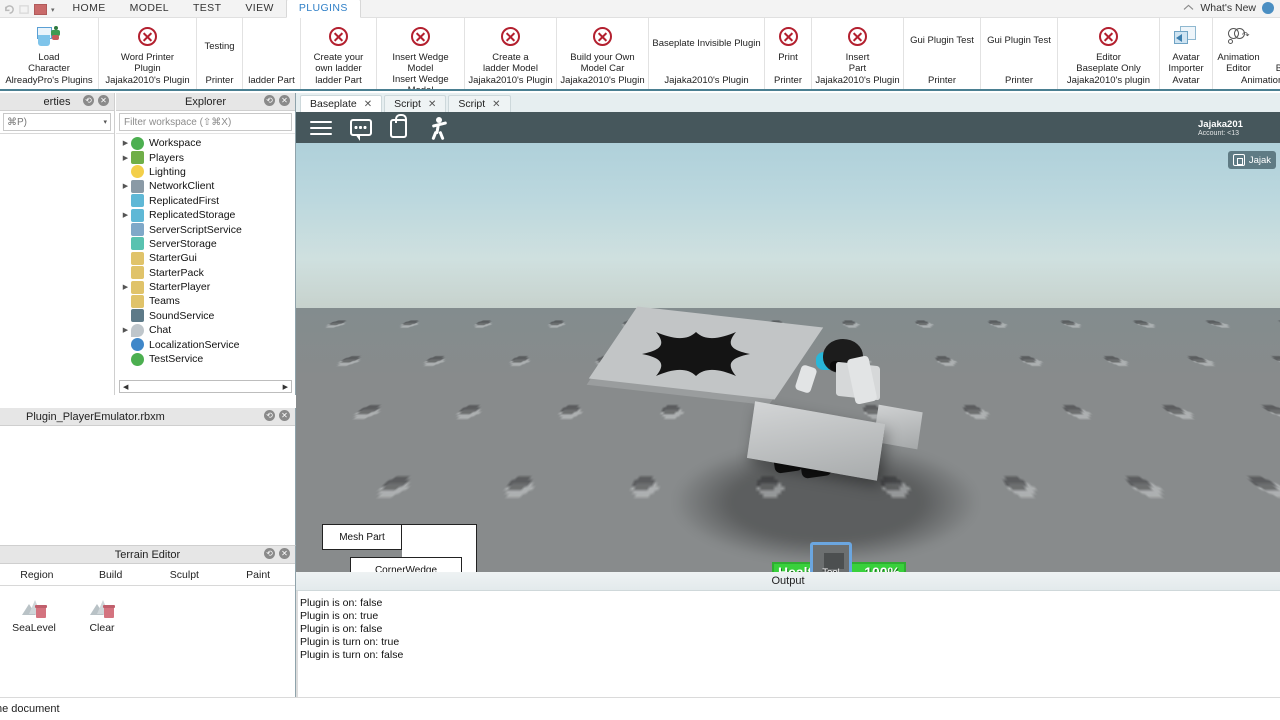  I want to click on ribbon-item-animation-editor: ↷ Animation Editor, so click(1239, 46).